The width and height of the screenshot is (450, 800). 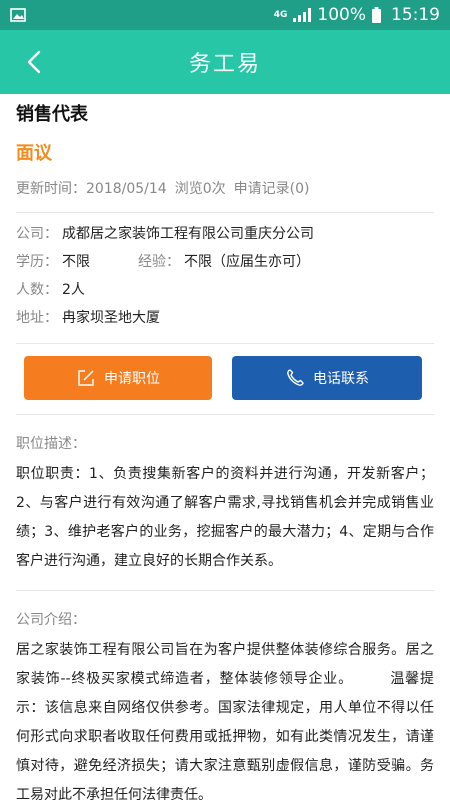 What do you see at coordinates (200, 189) in the screenshot?
I see `view-count: 浏览0次` at bounding box center [200, 189].